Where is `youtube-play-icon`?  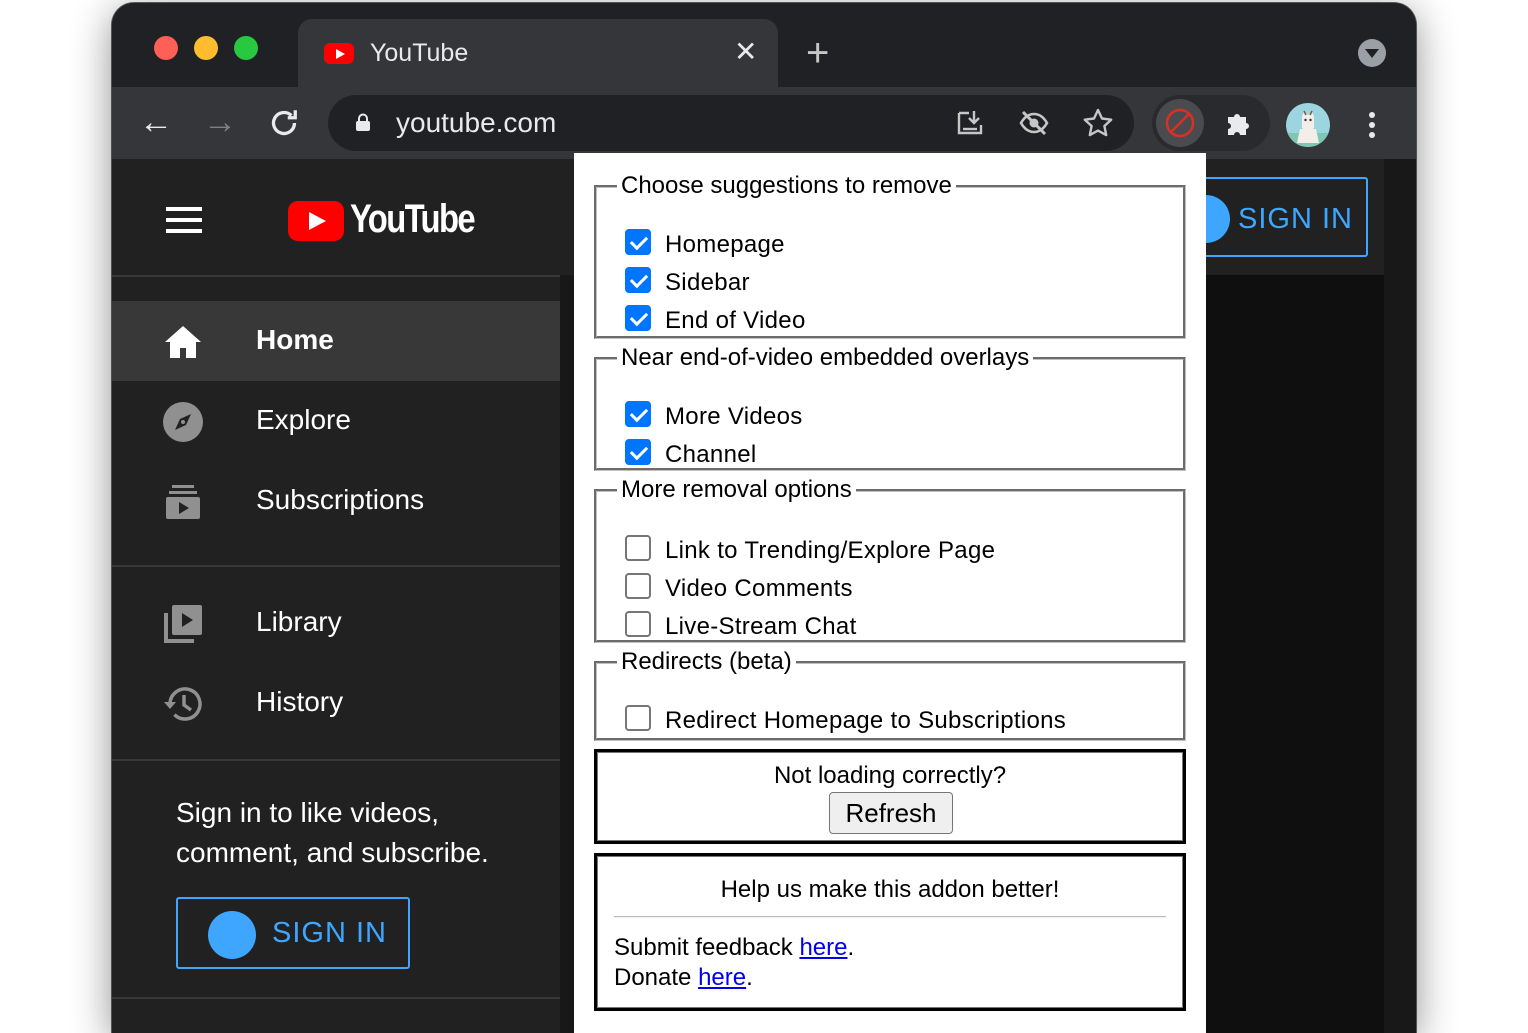
youtube-play-icon is located at coordinates (316, 221).